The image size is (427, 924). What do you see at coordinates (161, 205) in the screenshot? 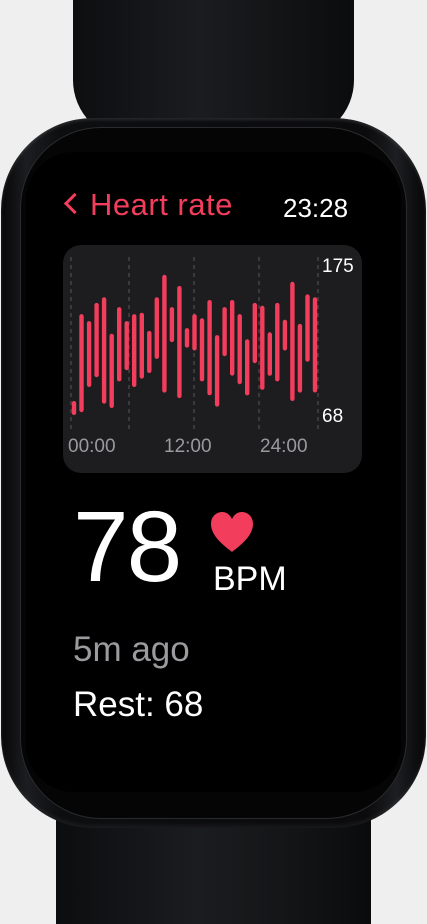
I see `page-title: Heart rate` at bounding box center [161, 205].